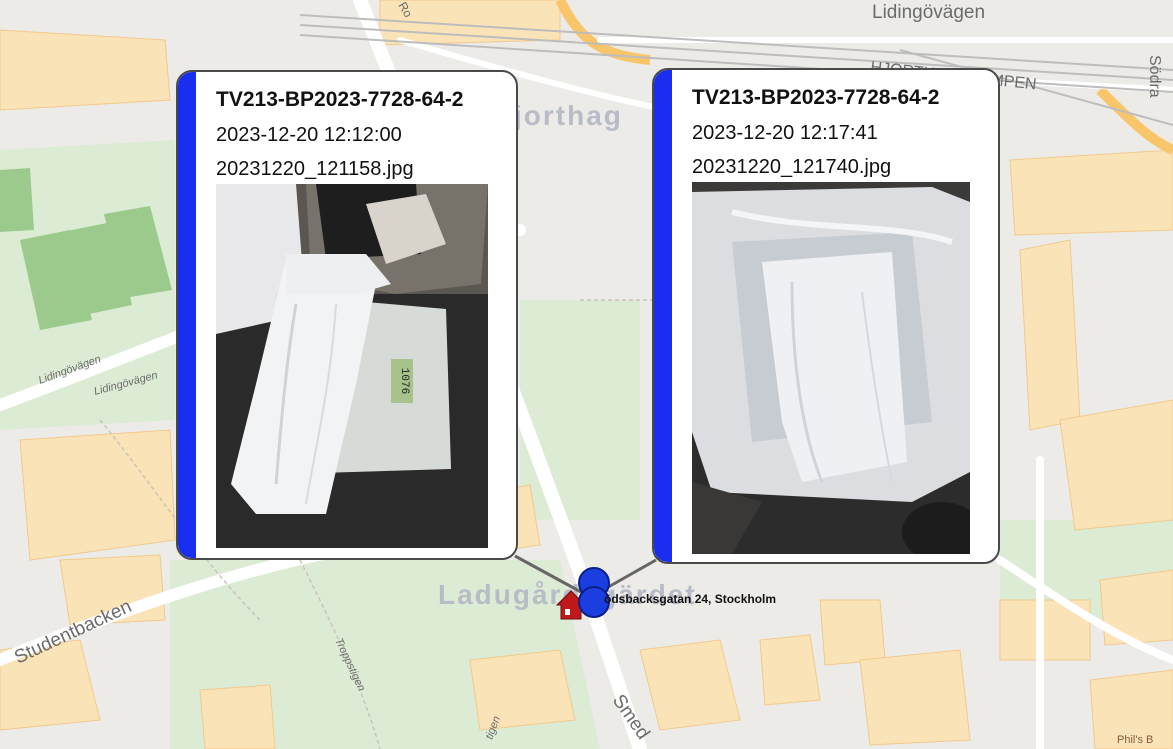  I want to click on evidence-photo, so click(831, 368).